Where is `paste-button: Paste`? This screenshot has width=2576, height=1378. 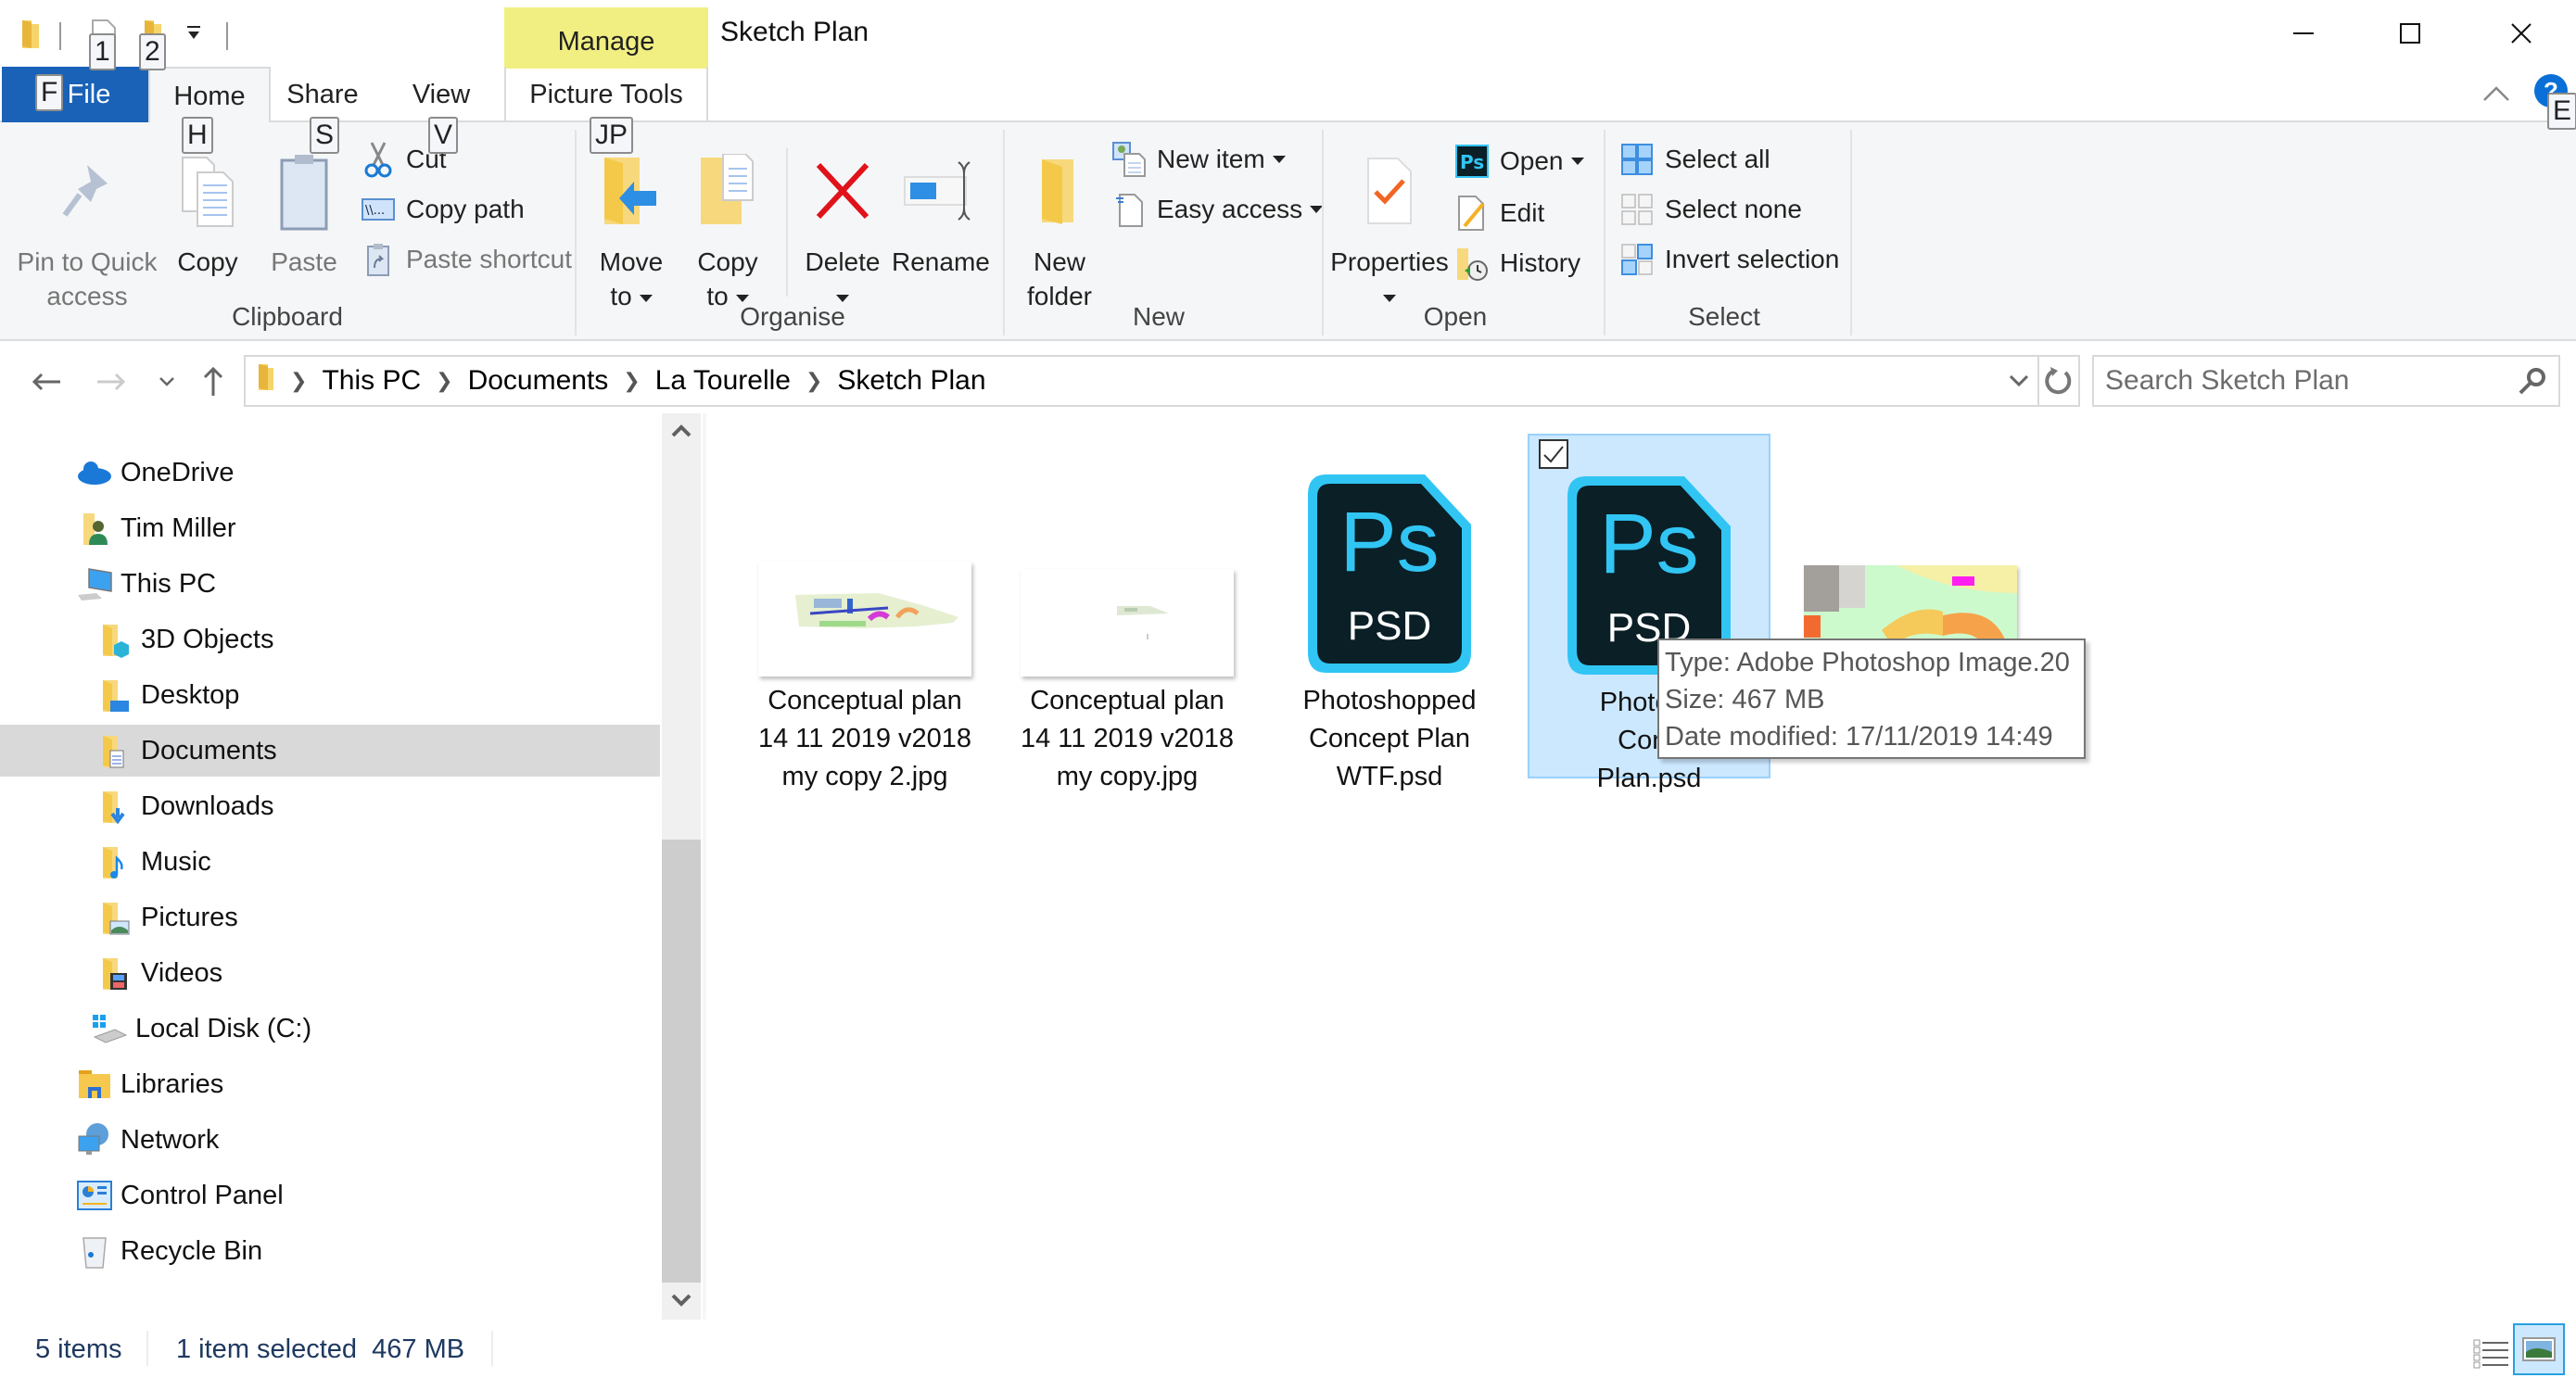
paste-button: Paste is located at coordinates (304, 212).